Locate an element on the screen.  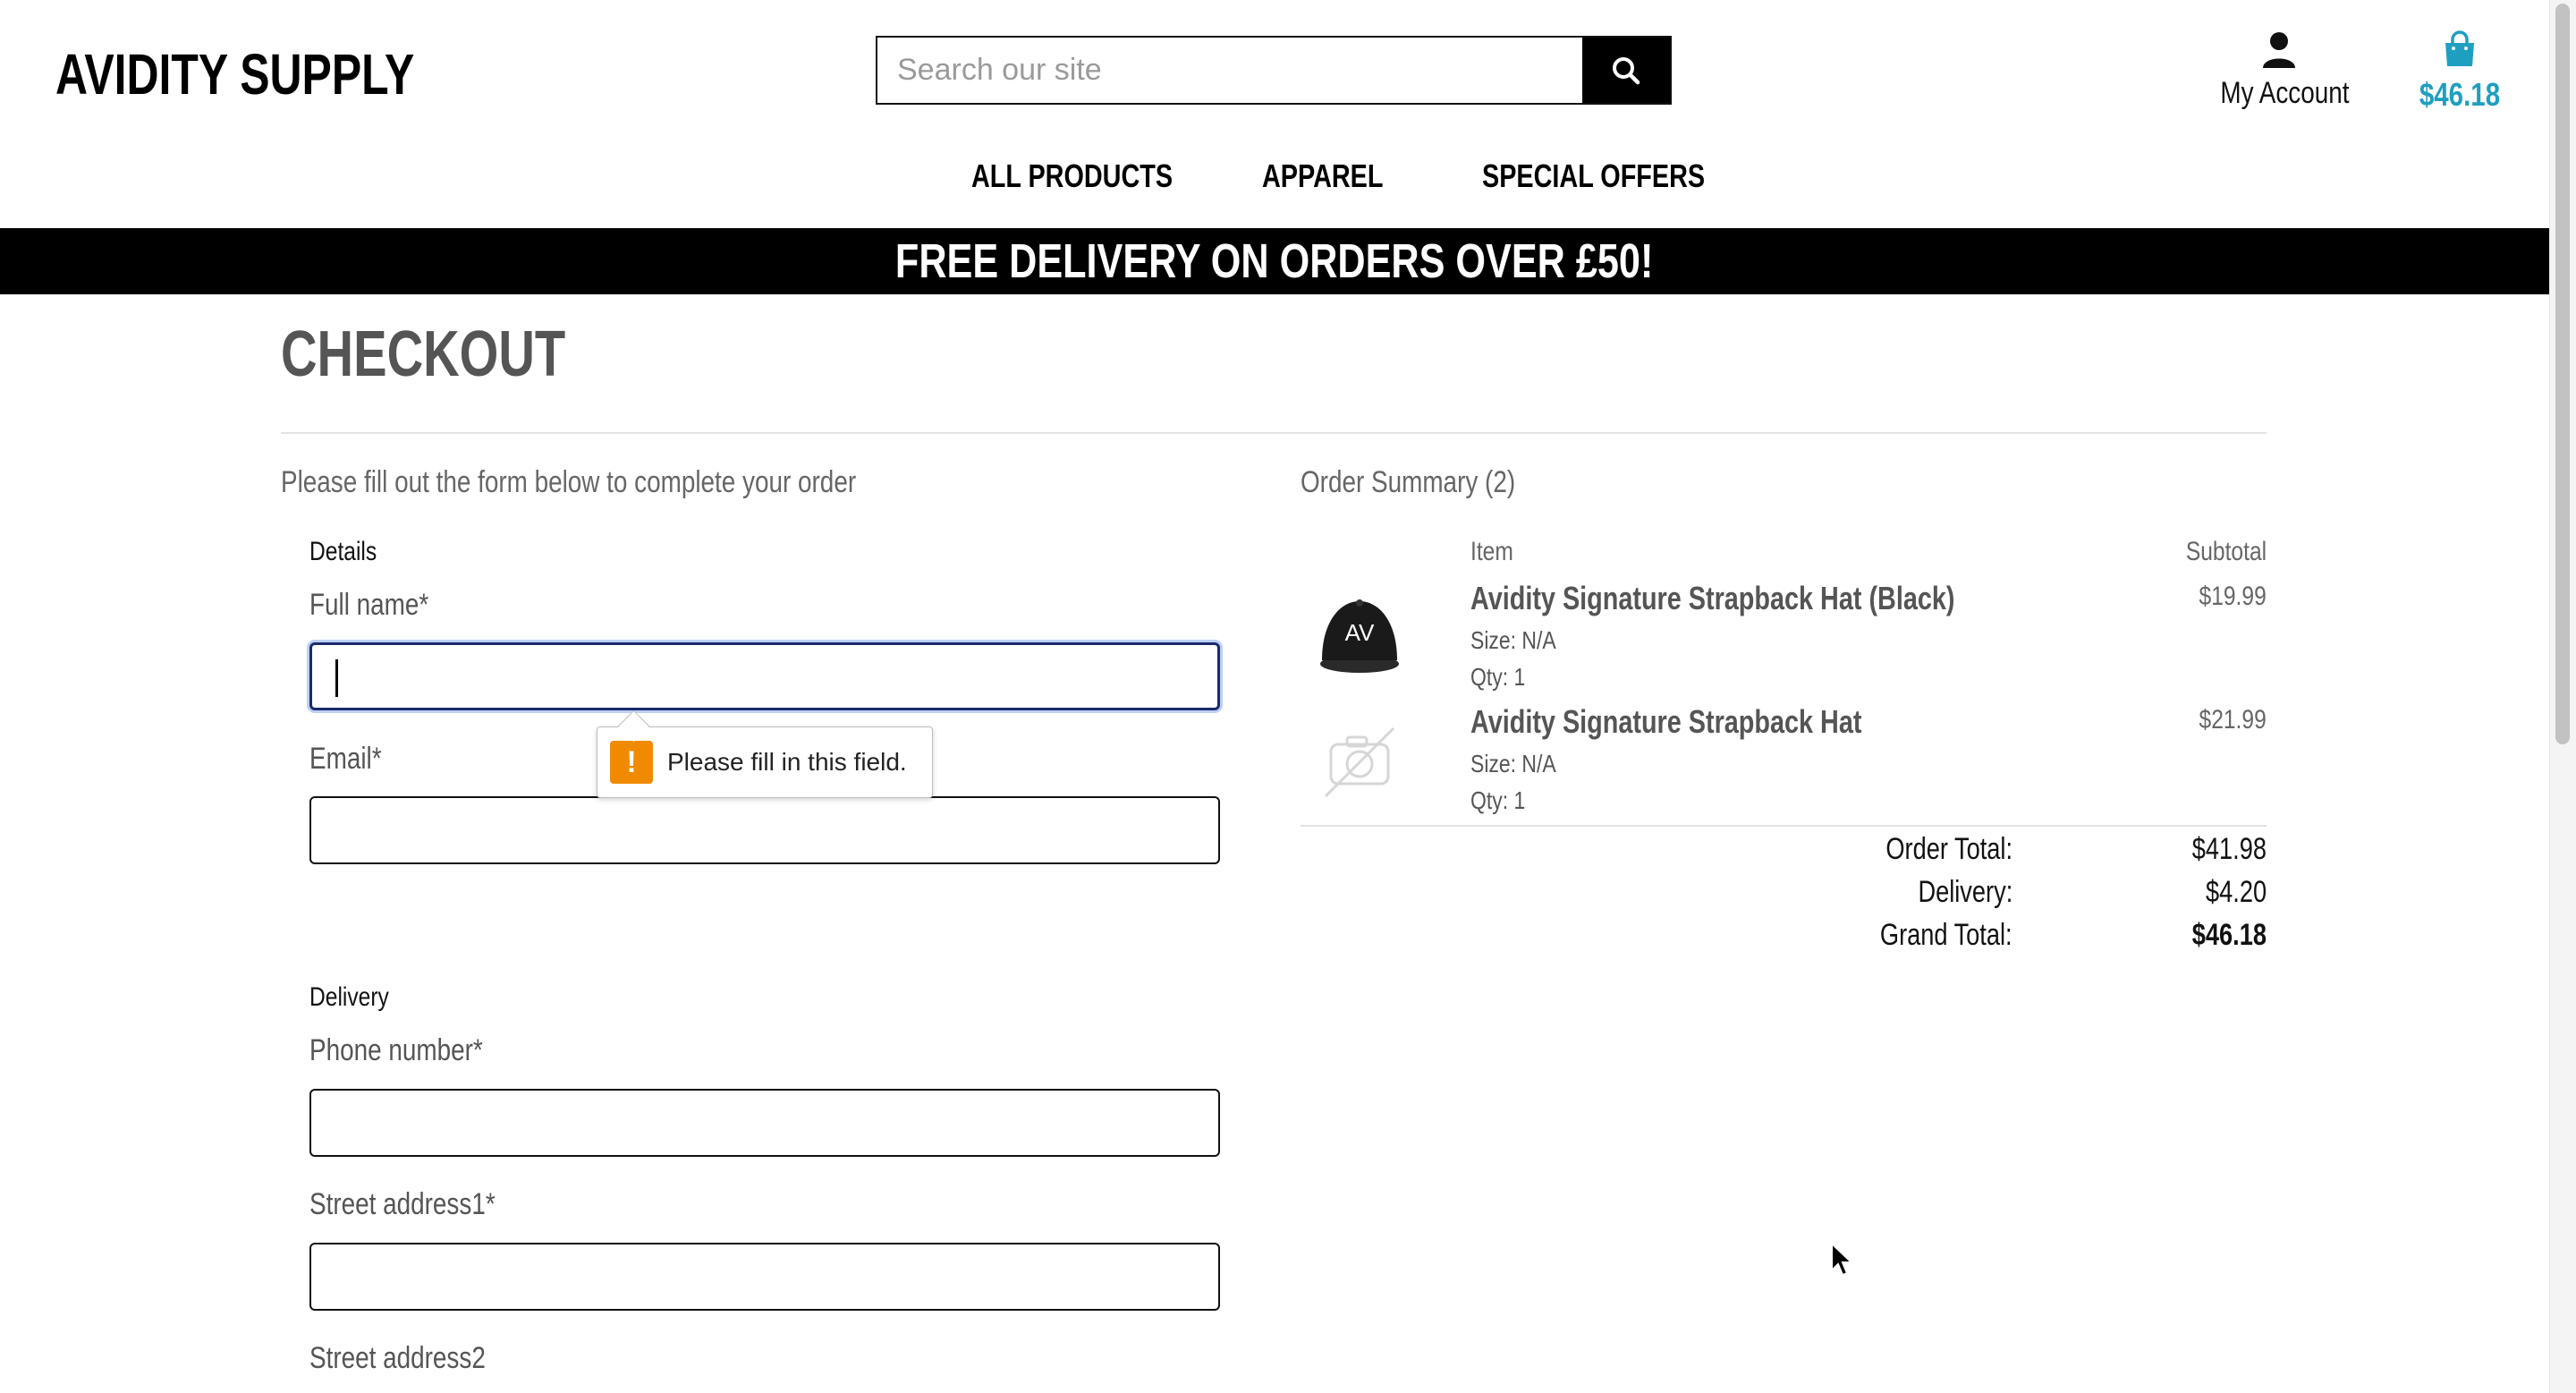
black-cap-image: AV is located at coordinates (1359, 636).